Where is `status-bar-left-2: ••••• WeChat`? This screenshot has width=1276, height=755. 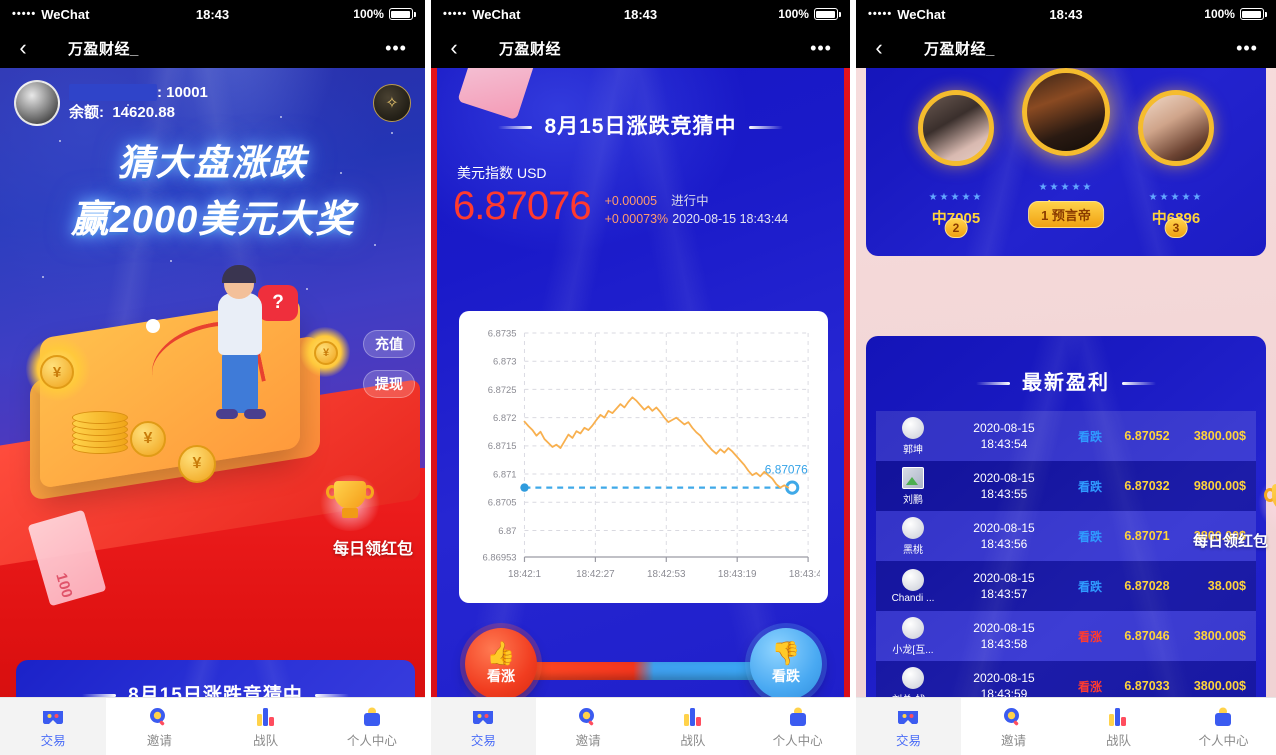
status-bar-left-2: ••••• WeChat is located at coordinates (481, 14).